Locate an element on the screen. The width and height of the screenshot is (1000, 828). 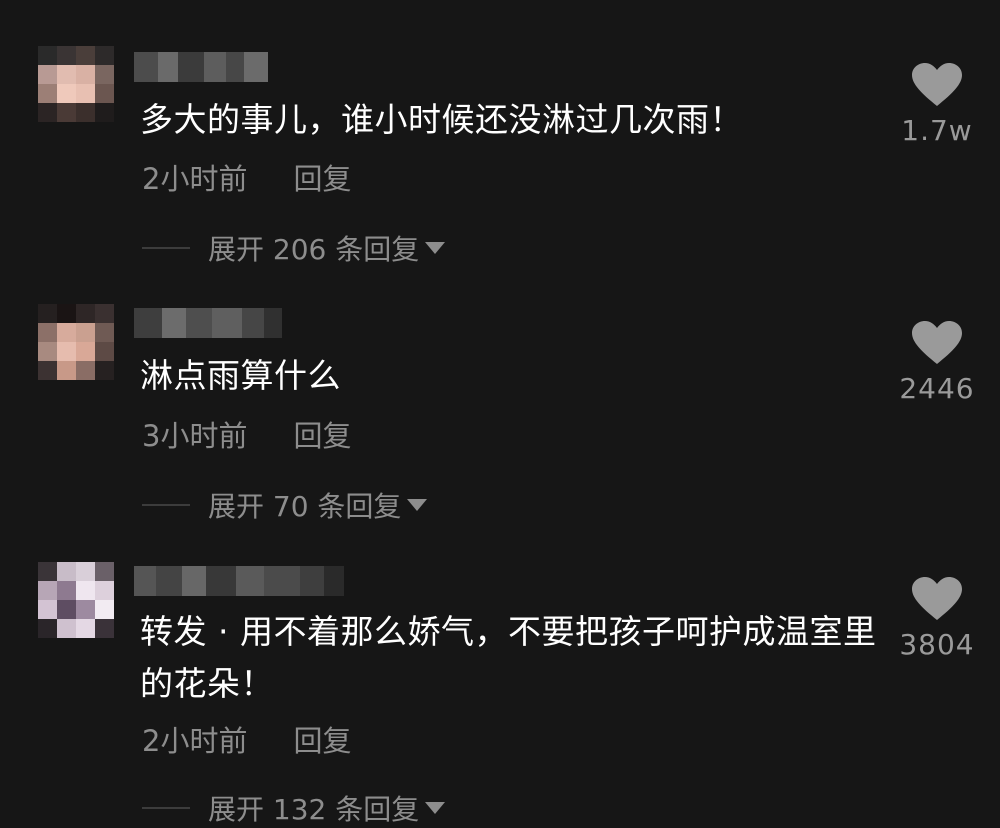
comment-meta: 3小时前 回复 is located at coordinates (246, 434).